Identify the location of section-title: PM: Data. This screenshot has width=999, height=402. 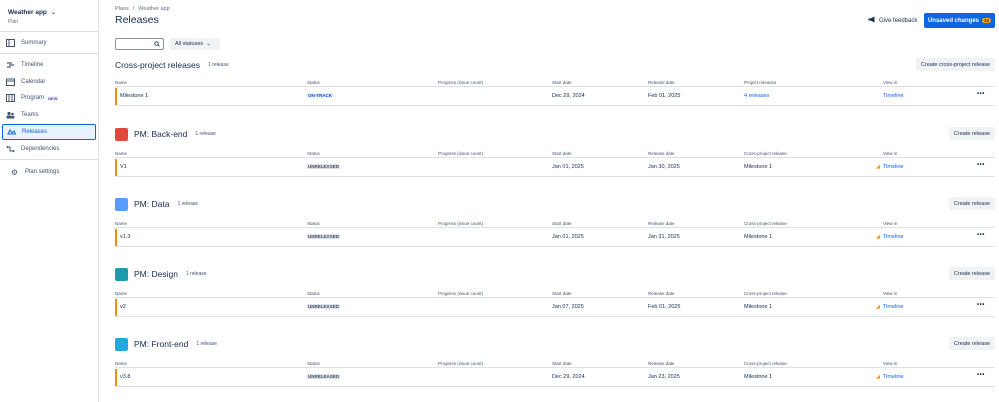
(152, 204).